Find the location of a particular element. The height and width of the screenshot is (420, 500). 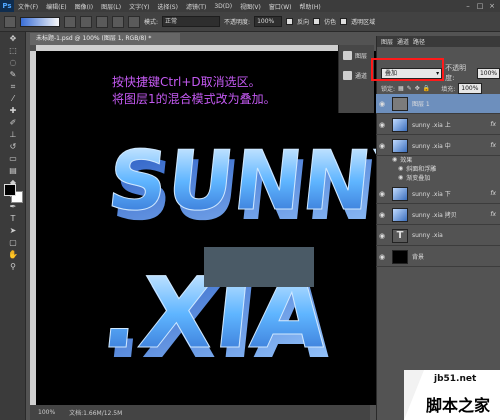

move-tool-icon: ✥ is located at coordinates (13, 38).